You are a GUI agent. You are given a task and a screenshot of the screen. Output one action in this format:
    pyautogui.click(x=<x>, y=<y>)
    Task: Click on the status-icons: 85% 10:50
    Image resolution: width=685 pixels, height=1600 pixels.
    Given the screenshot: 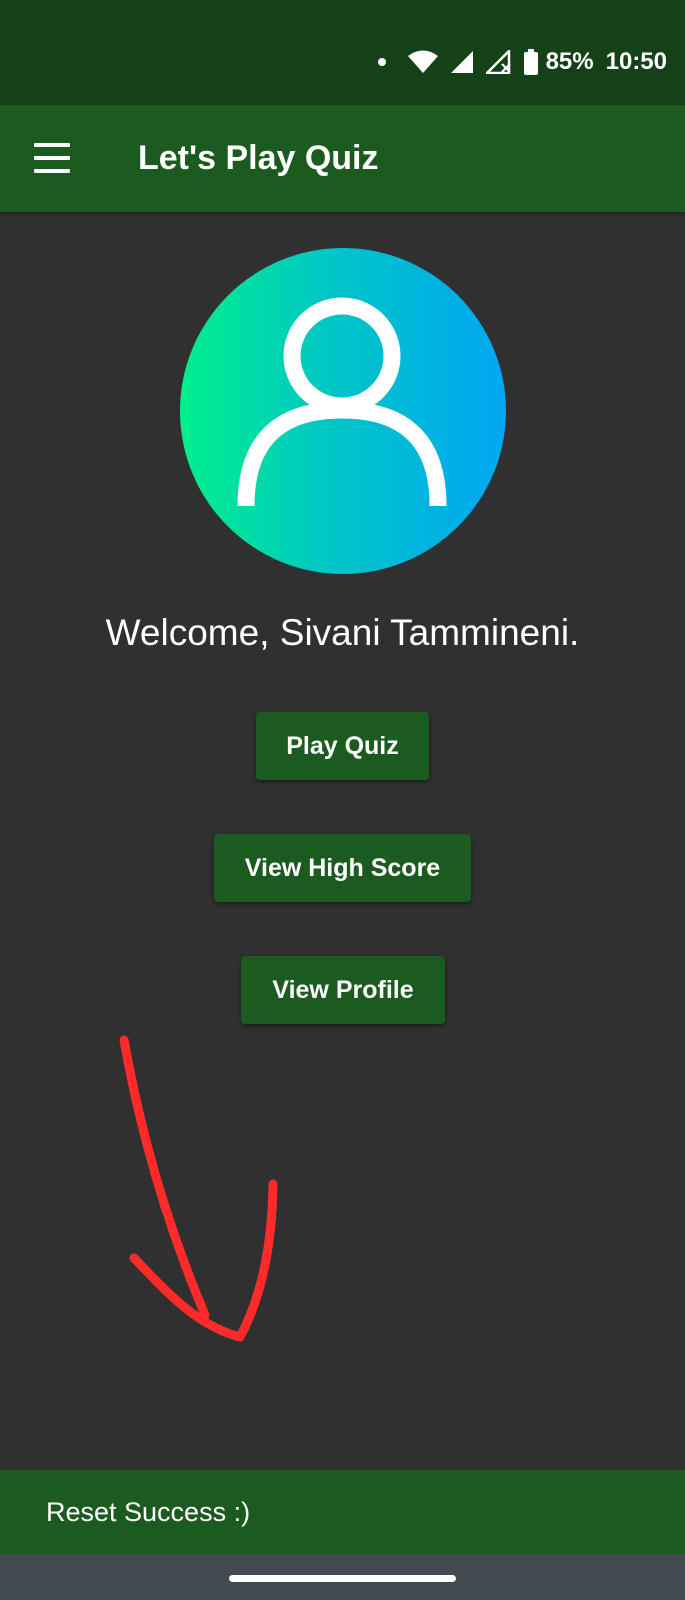 What is the action you would take?
    pyautogui.click(x=522, y=62)
    